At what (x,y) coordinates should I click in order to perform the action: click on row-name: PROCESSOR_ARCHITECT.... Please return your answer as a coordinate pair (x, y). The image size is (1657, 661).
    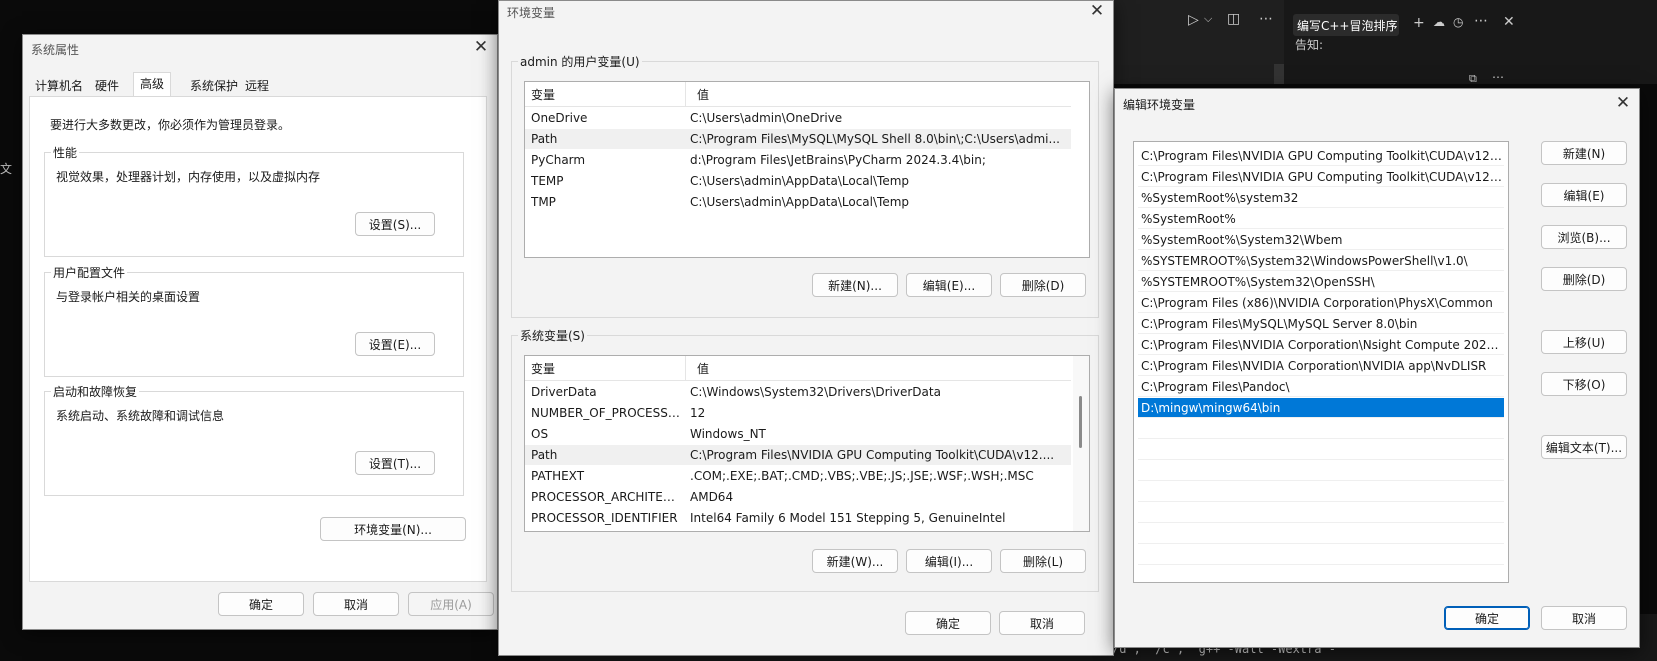
    Looking at the image, I should click on (606, 497).